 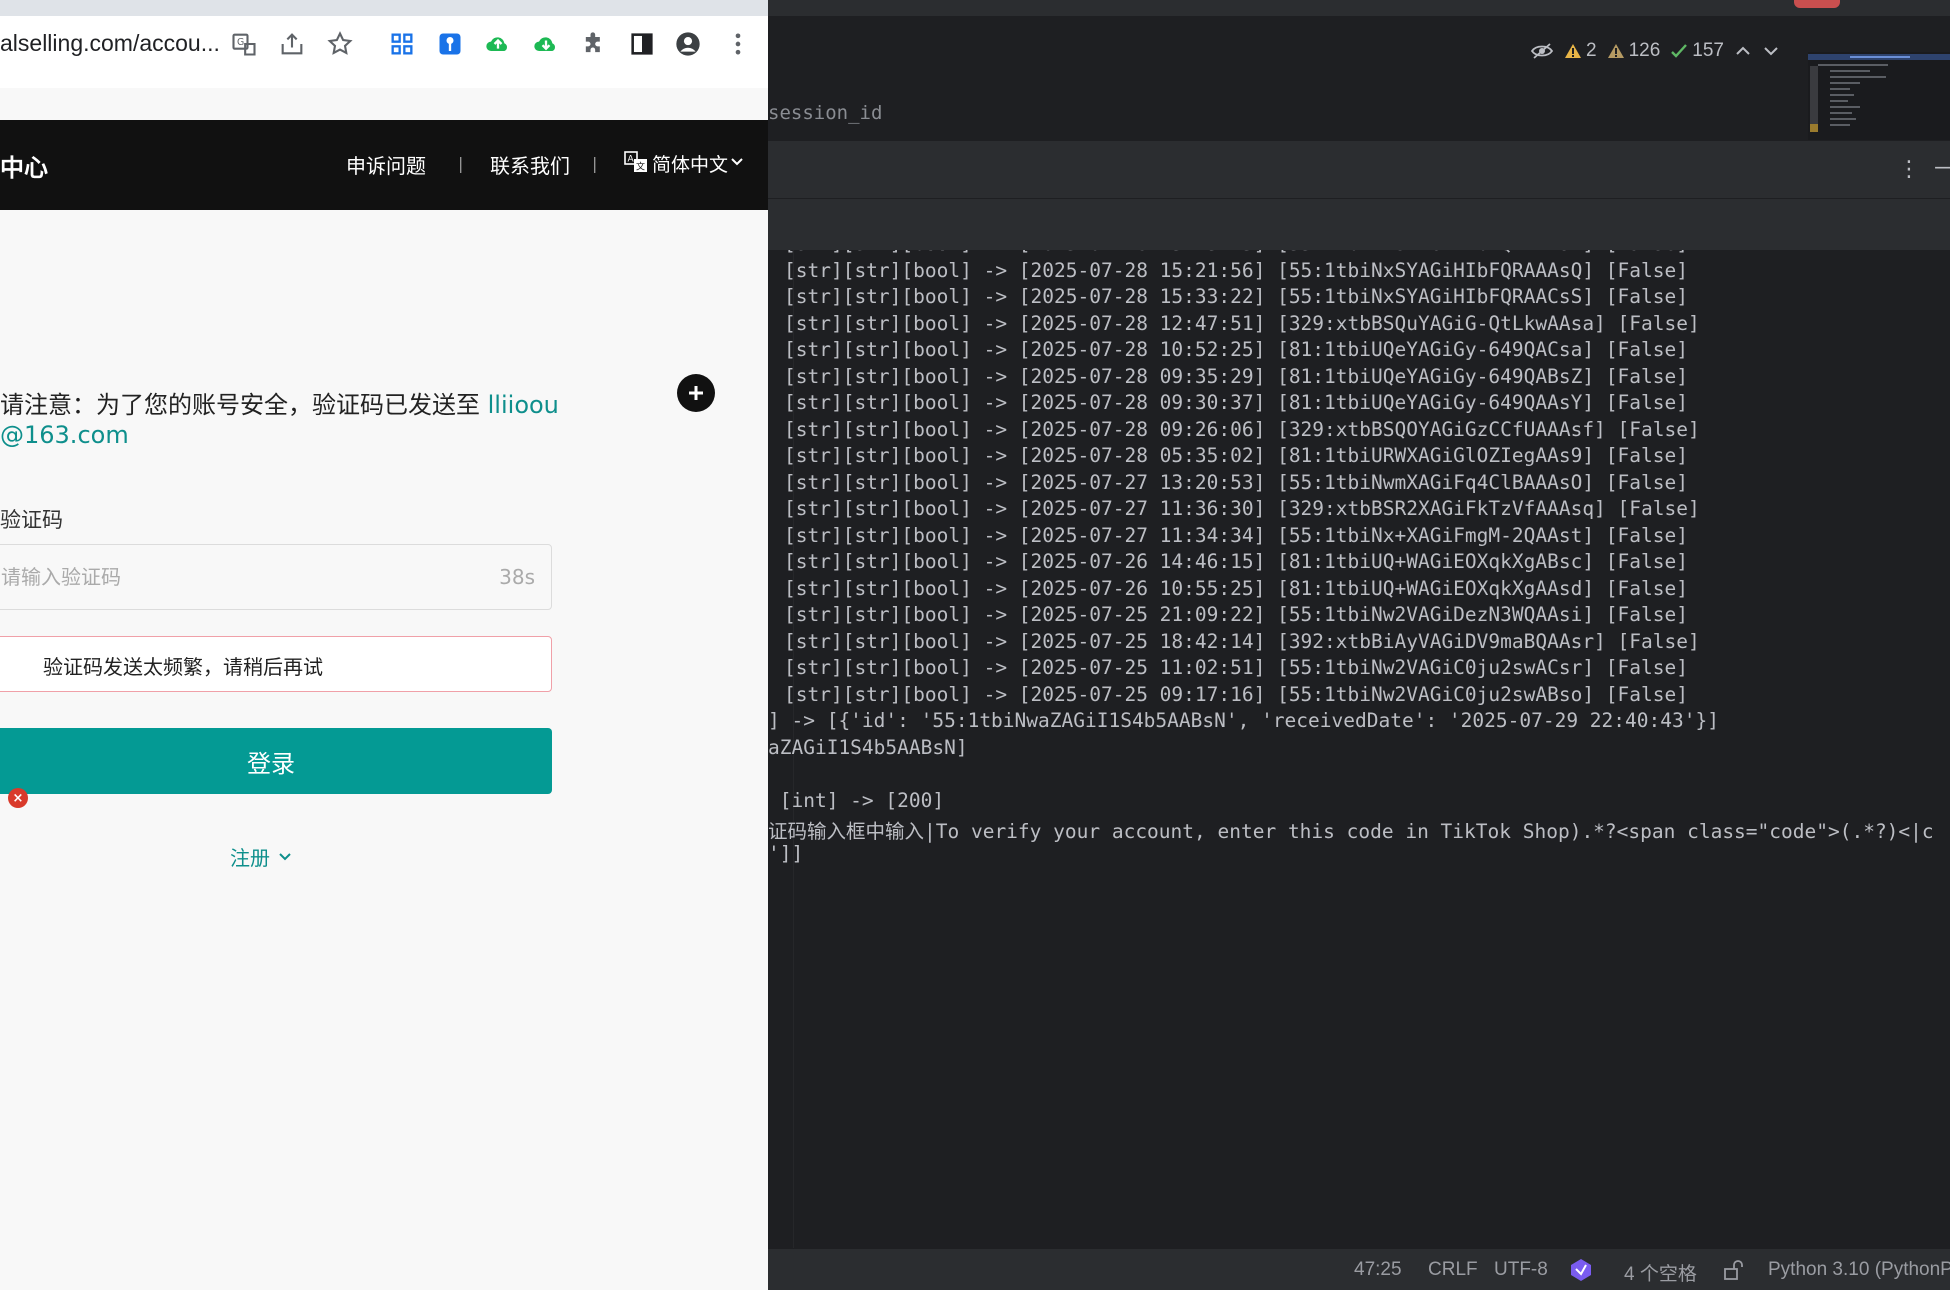 I want to click on apps-grid-icon, so click(x=402, y=44).